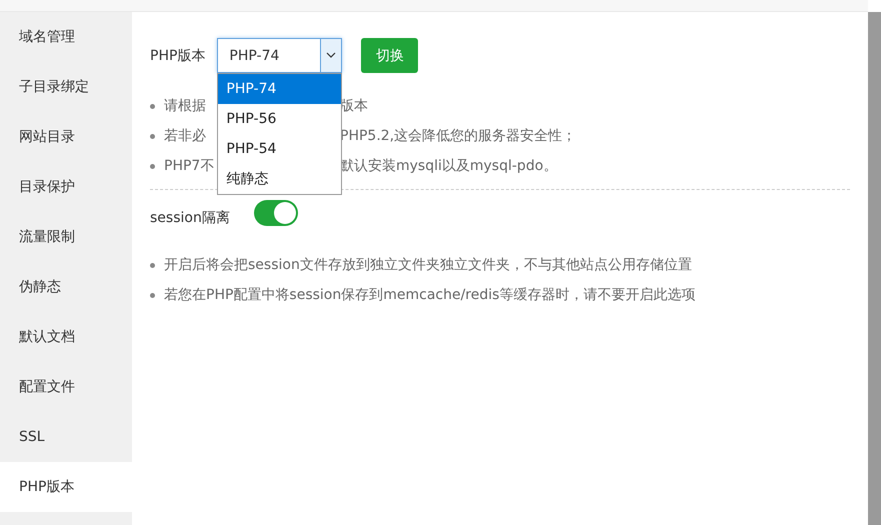 Image resolution: width=881 pixels, height=525 pixels. What do you see at coordinates (276, 213) in the screenshot?
I see `session-toggle` at bounding box center [276, 213].